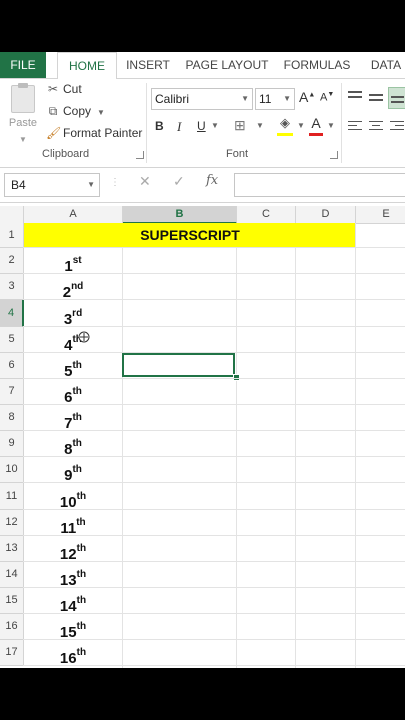 This screenshot has height=720, width=405. Describe the element at coordinates (73, 215) in the screenshot. I see `column-header-a: A` at that location.